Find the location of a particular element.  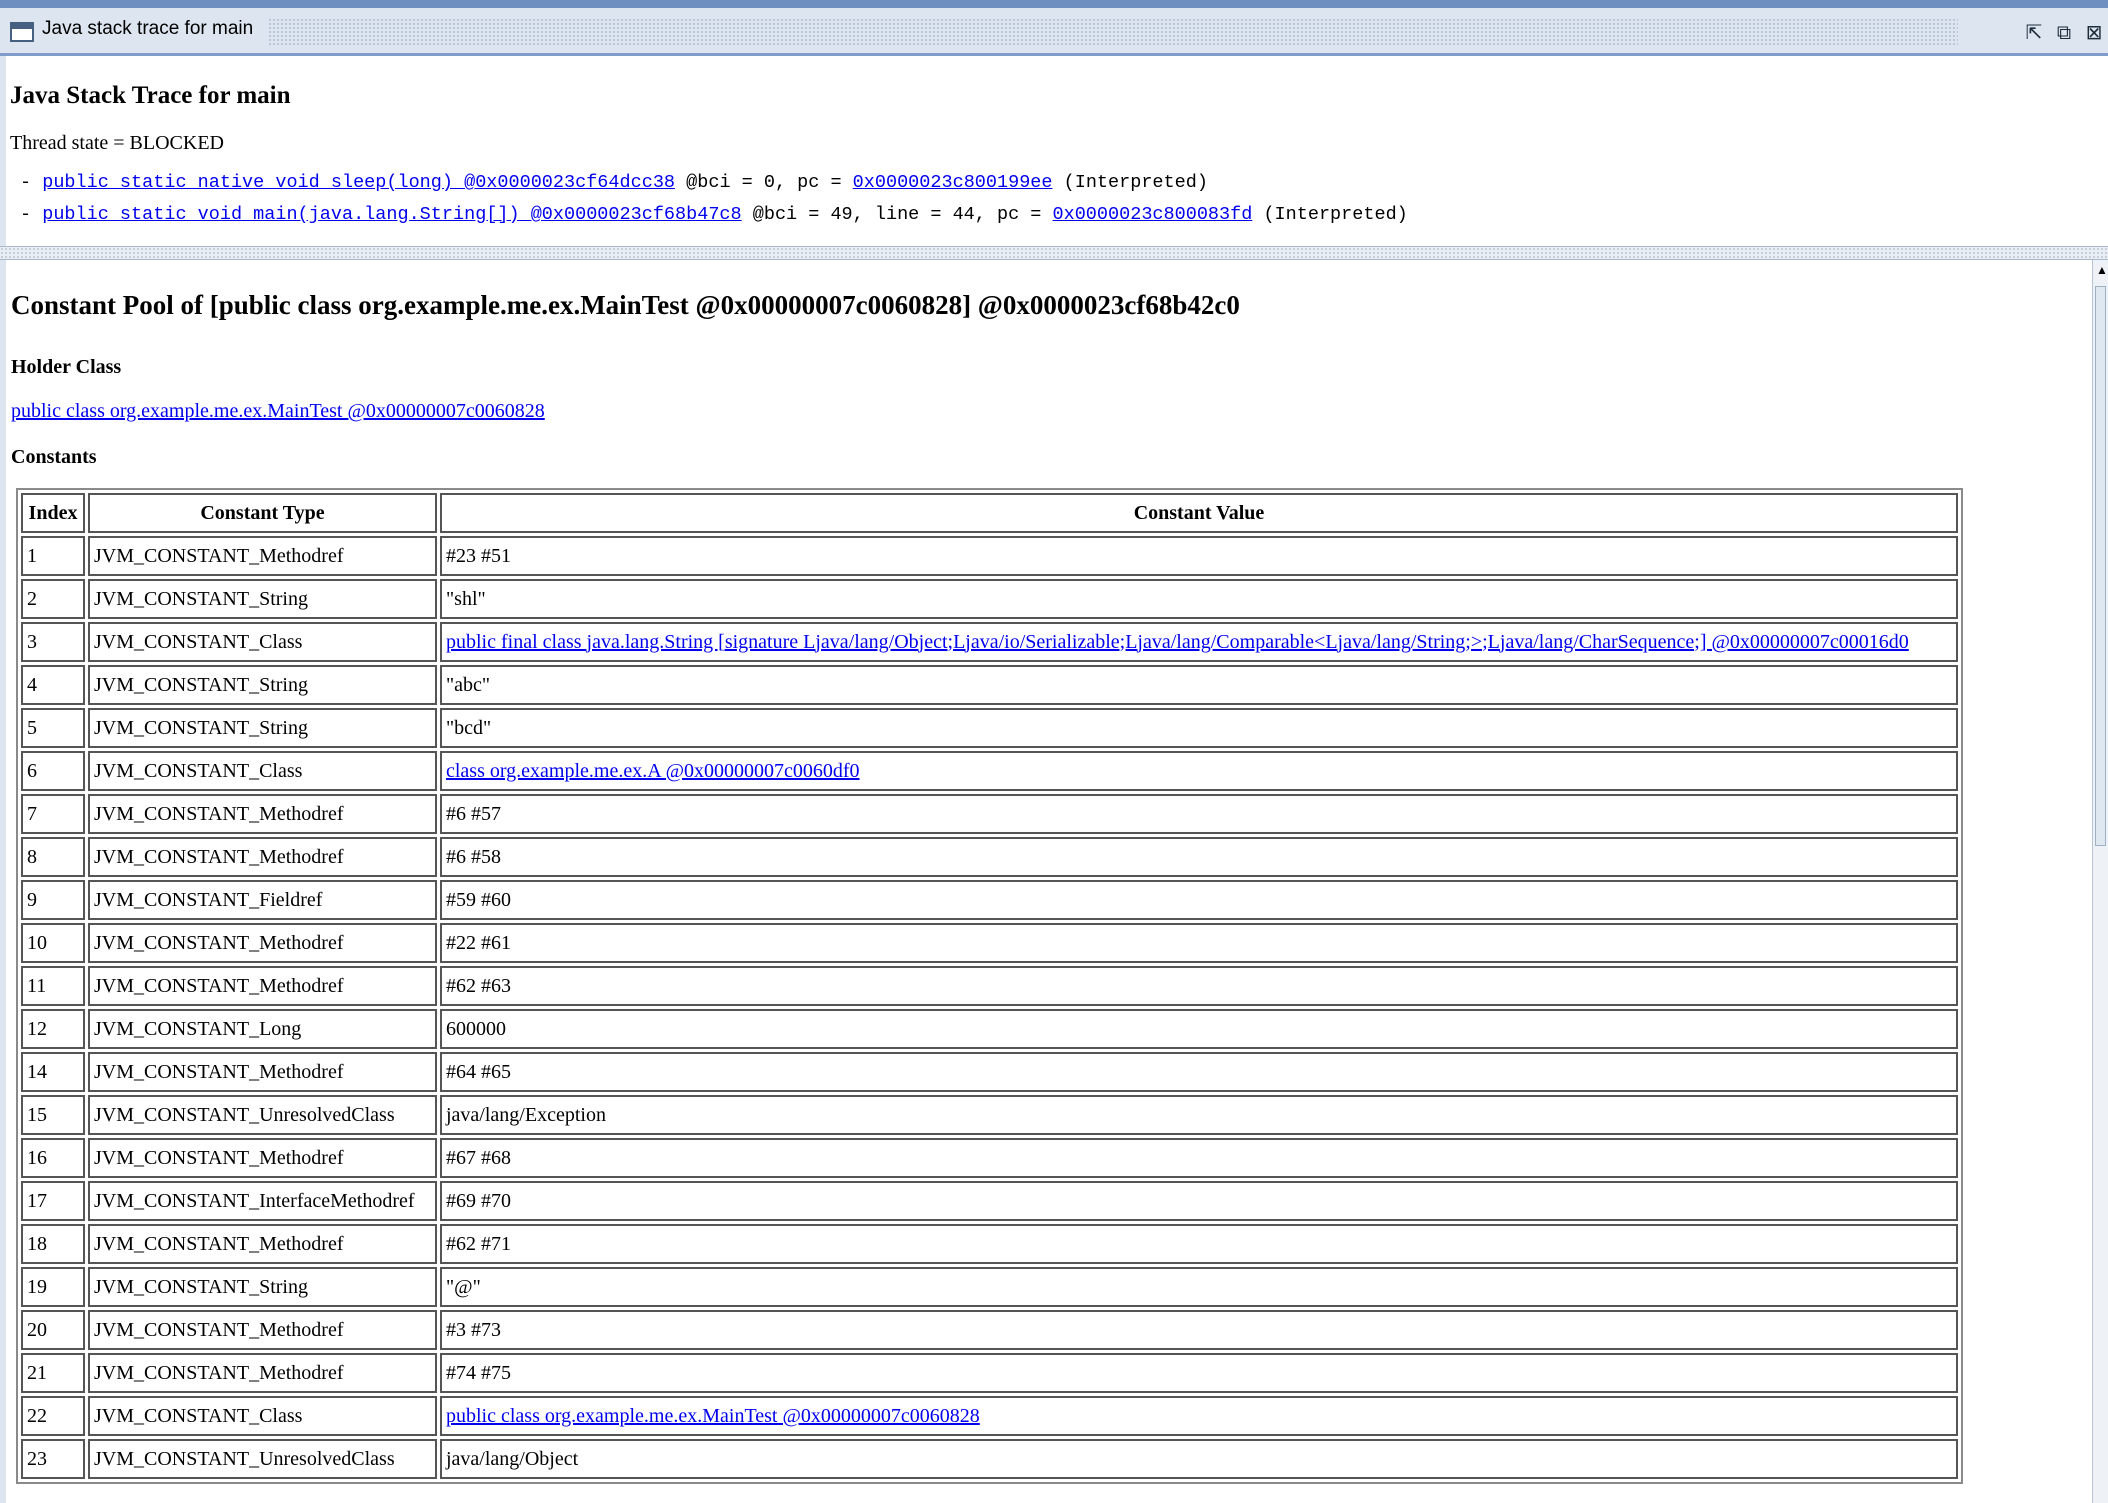

scroll-up-arrow-icon: ▲ is located at coordinates (2102, 270).